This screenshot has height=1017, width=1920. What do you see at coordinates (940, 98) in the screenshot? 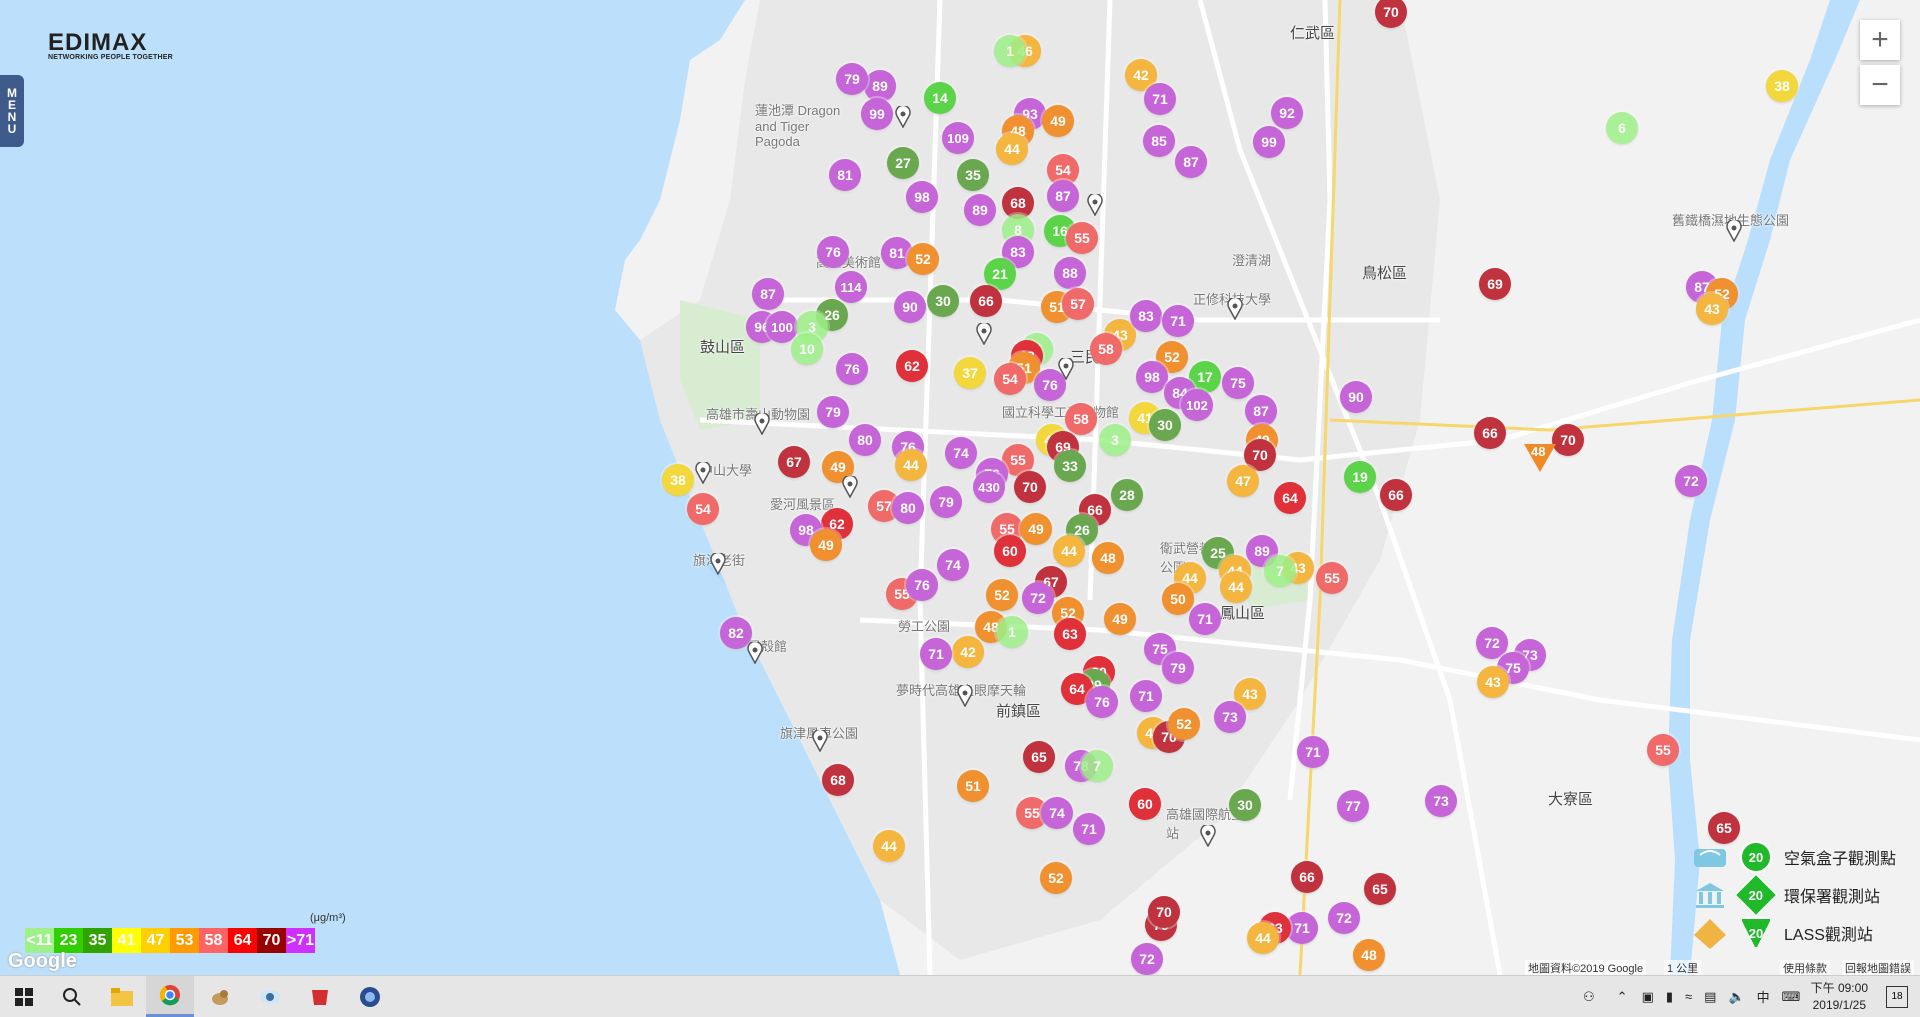
I see `sensor-marker: 14` at bounding box center [940, 98].